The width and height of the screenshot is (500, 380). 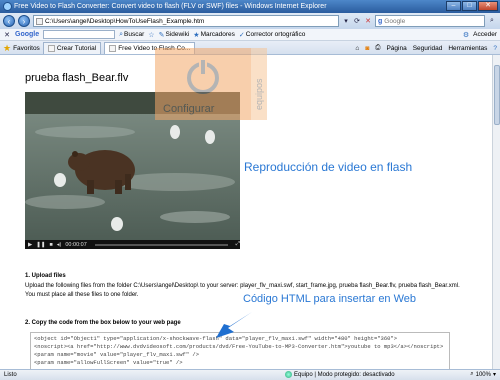 I want to click on pause-icon: ❚❚, so click(x=40, y=245).